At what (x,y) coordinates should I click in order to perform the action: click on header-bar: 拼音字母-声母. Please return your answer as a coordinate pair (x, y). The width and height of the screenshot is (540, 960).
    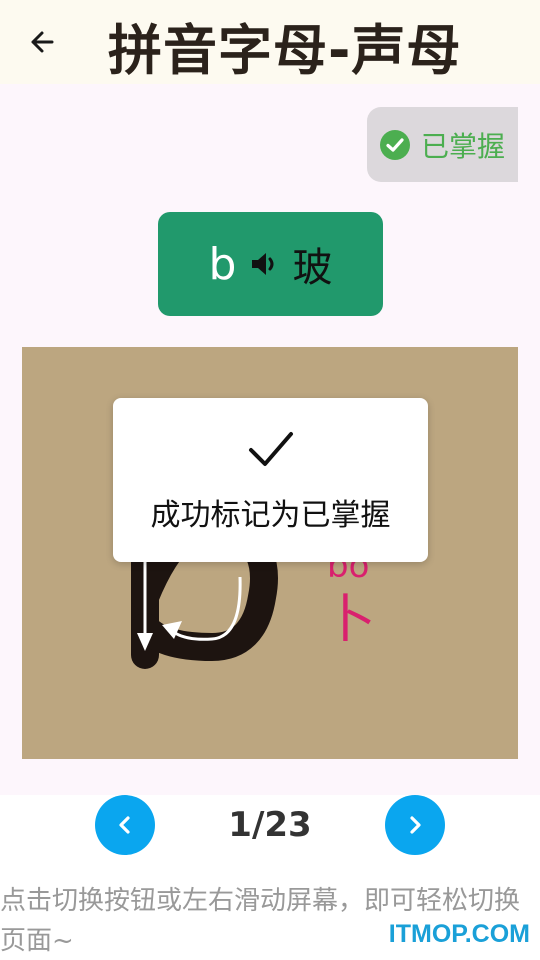
    Looking at the image, I should click on (270, 42).